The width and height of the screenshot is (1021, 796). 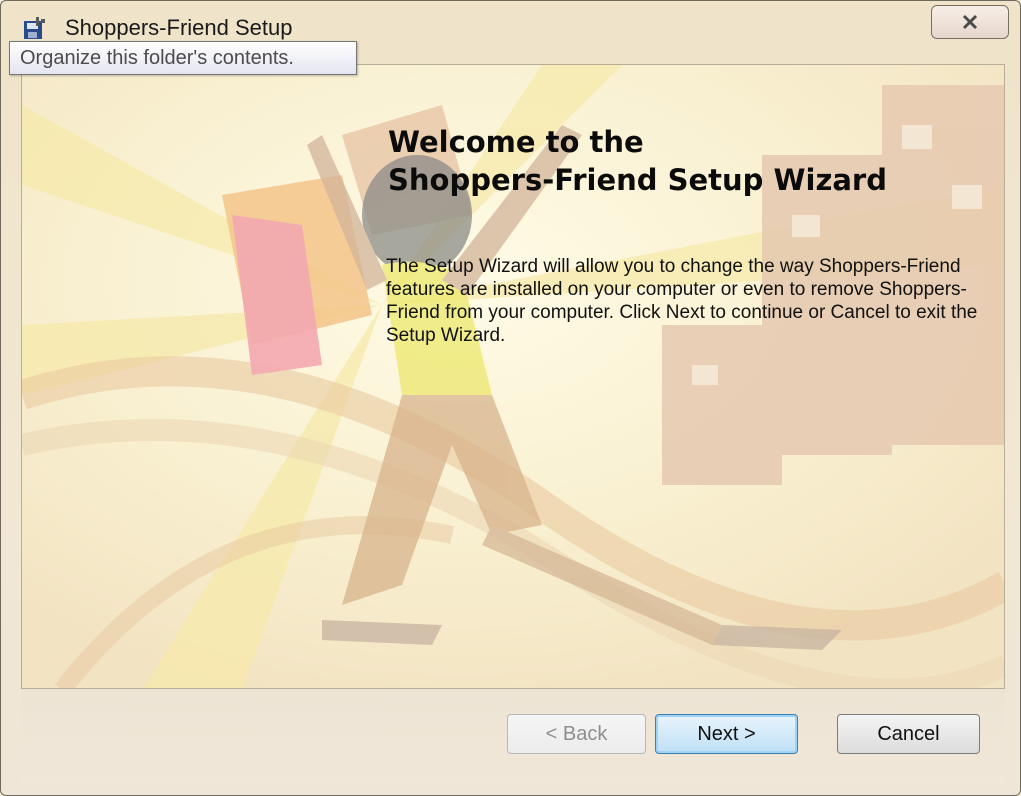 What do you see at coordinates (183, 58) in the screenshot?
I see `tooltip: Organize this folder's contents.` at bounding box center [183, 58].